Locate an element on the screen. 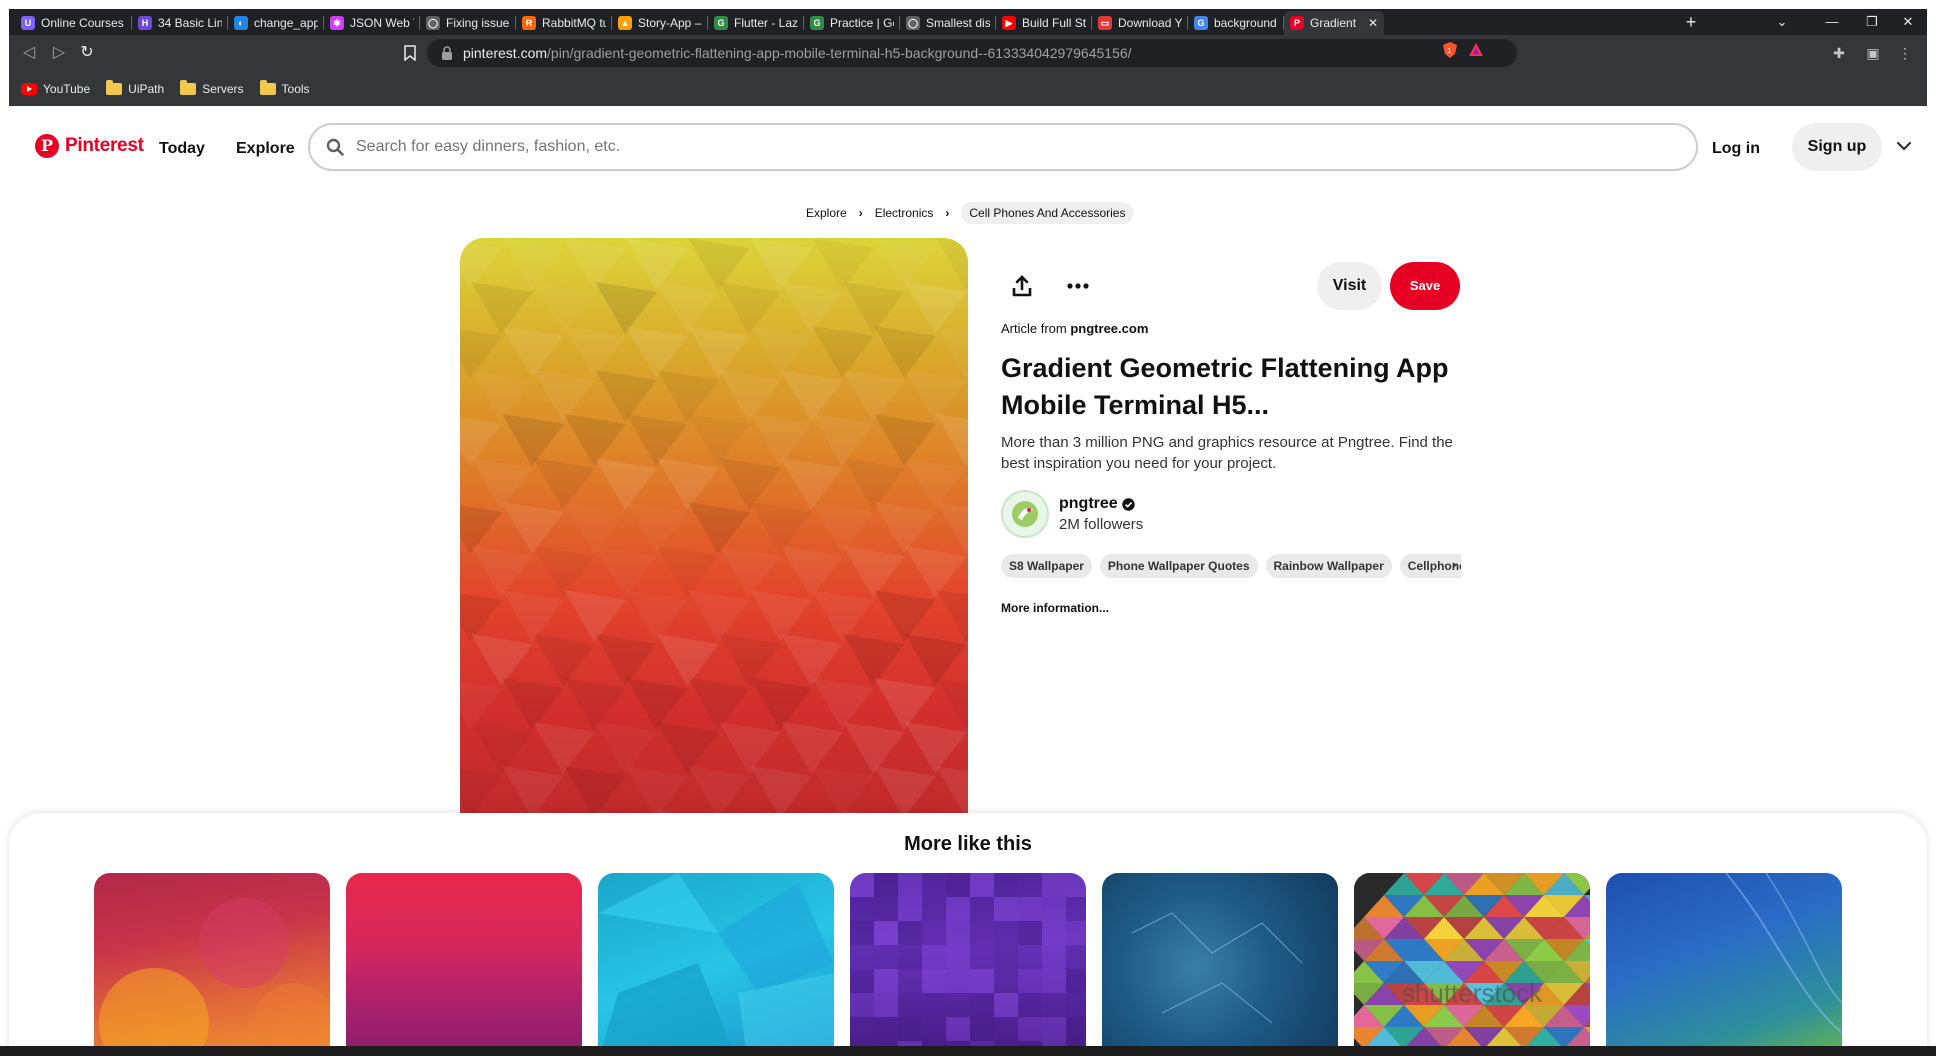  article-source-link: pngtree.com is located at coordinates (1109, 328).